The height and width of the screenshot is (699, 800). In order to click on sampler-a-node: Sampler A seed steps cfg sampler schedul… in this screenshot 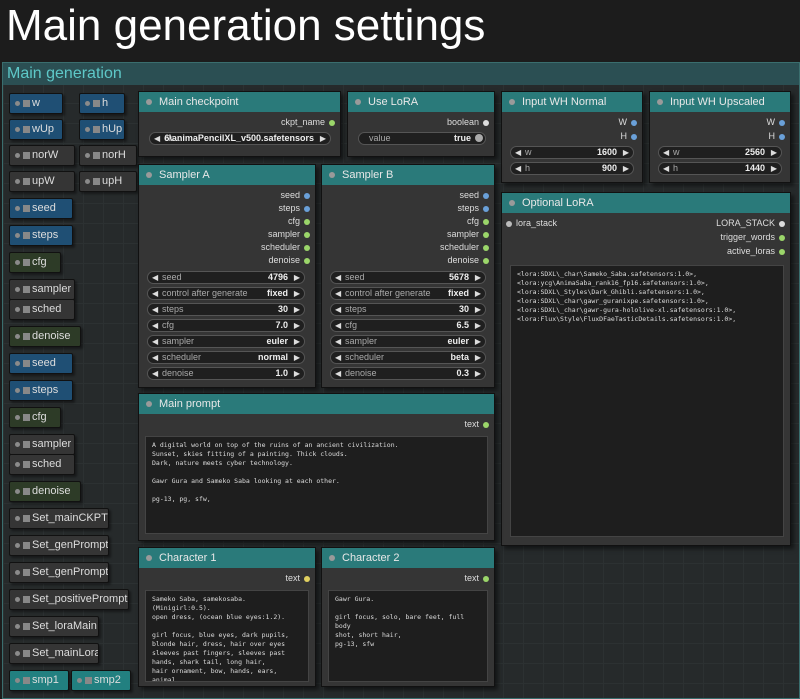, I will do `click(227, 276)`.